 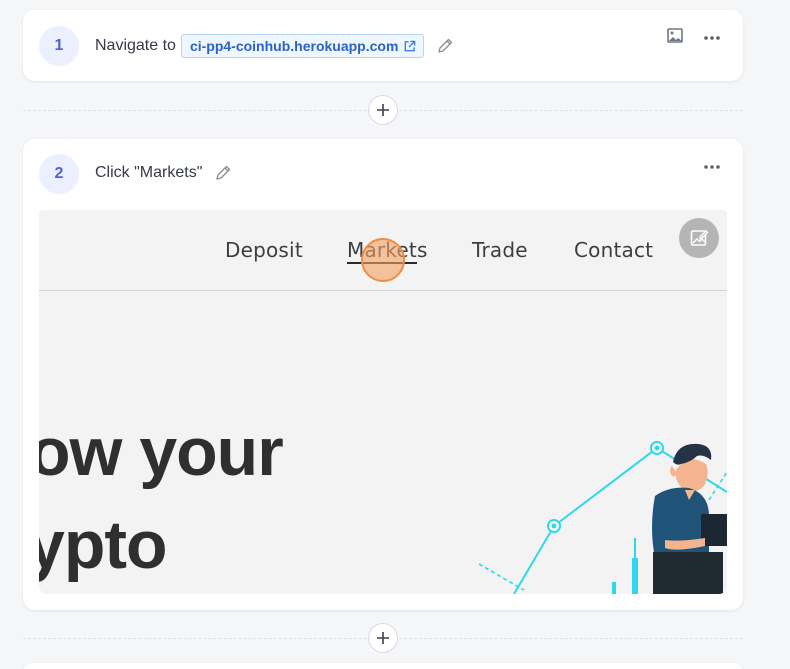 I want to click on image-icon, so click(x=675, y=35).